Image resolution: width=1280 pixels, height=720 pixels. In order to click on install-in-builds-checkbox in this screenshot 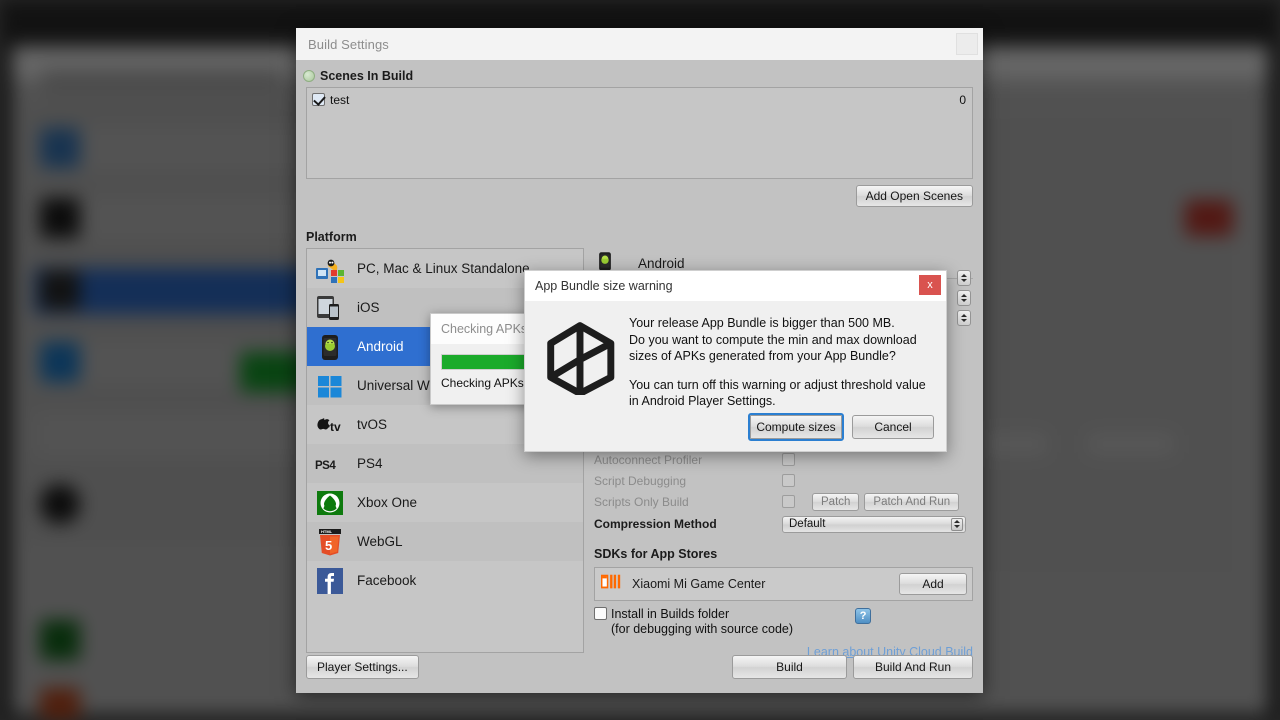, I will do `click(600, 613)`.